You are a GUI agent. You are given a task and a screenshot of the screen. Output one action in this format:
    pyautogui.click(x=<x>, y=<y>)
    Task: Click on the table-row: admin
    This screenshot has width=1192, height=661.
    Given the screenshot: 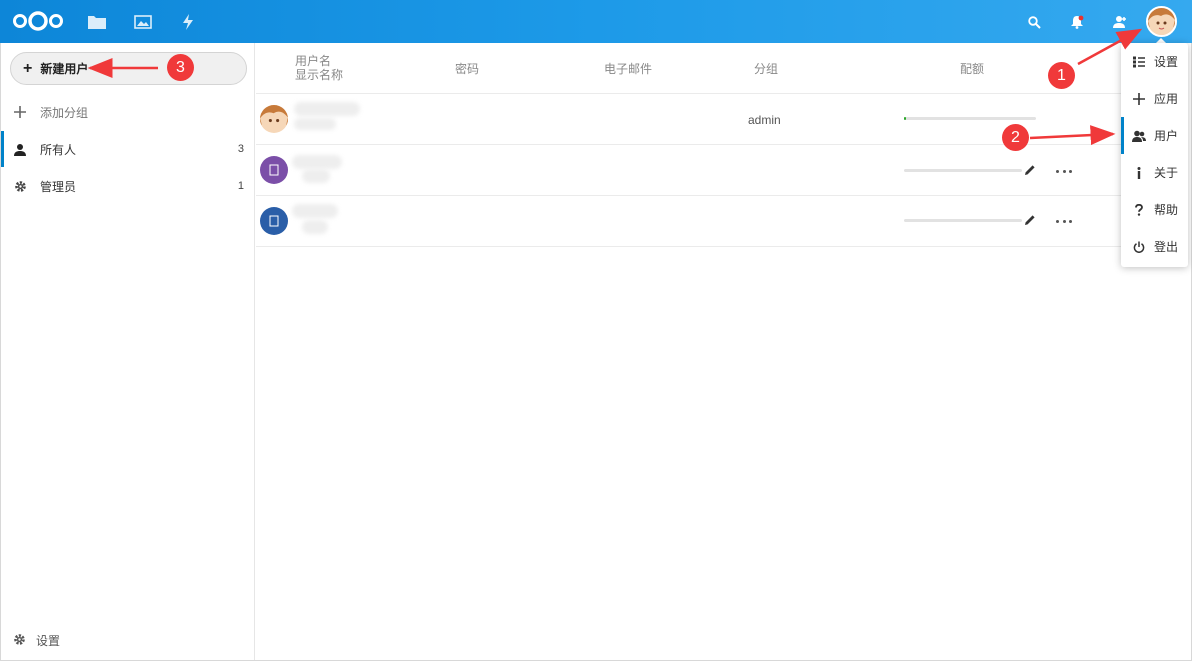 What is the action you would take?
    pyautogui.click(x=721, y=119)
    